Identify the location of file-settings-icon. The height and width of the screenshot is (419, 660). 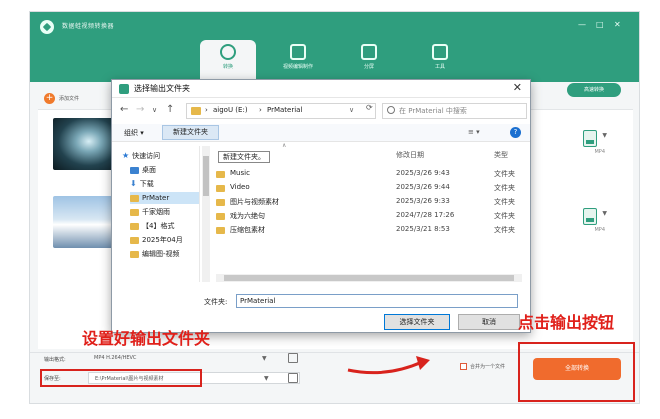
(293, 358).